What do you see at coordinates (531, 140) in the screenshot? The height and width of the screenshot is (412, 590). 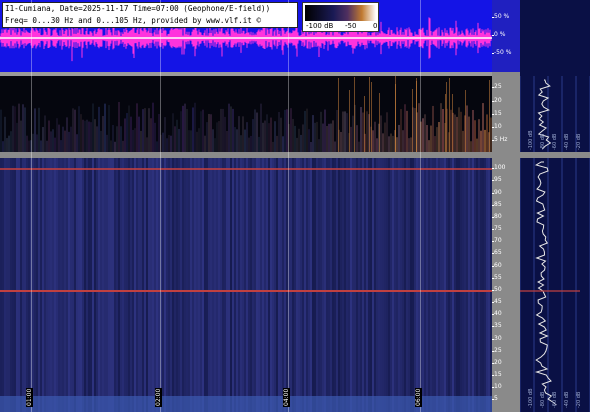 I see `side-upper-labels-item: -100 dB` at bounding box center [531, 140].